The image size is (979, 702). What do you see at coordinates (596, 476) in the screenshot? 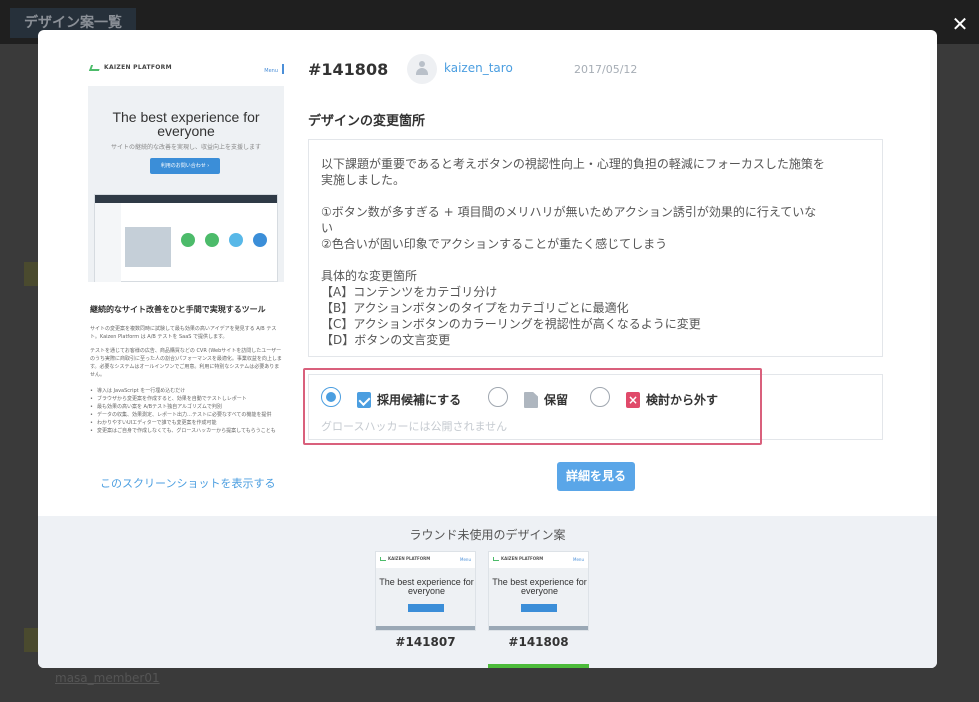
I see `view-details-button: 詳細を見る` at bounding box center [596, 476].